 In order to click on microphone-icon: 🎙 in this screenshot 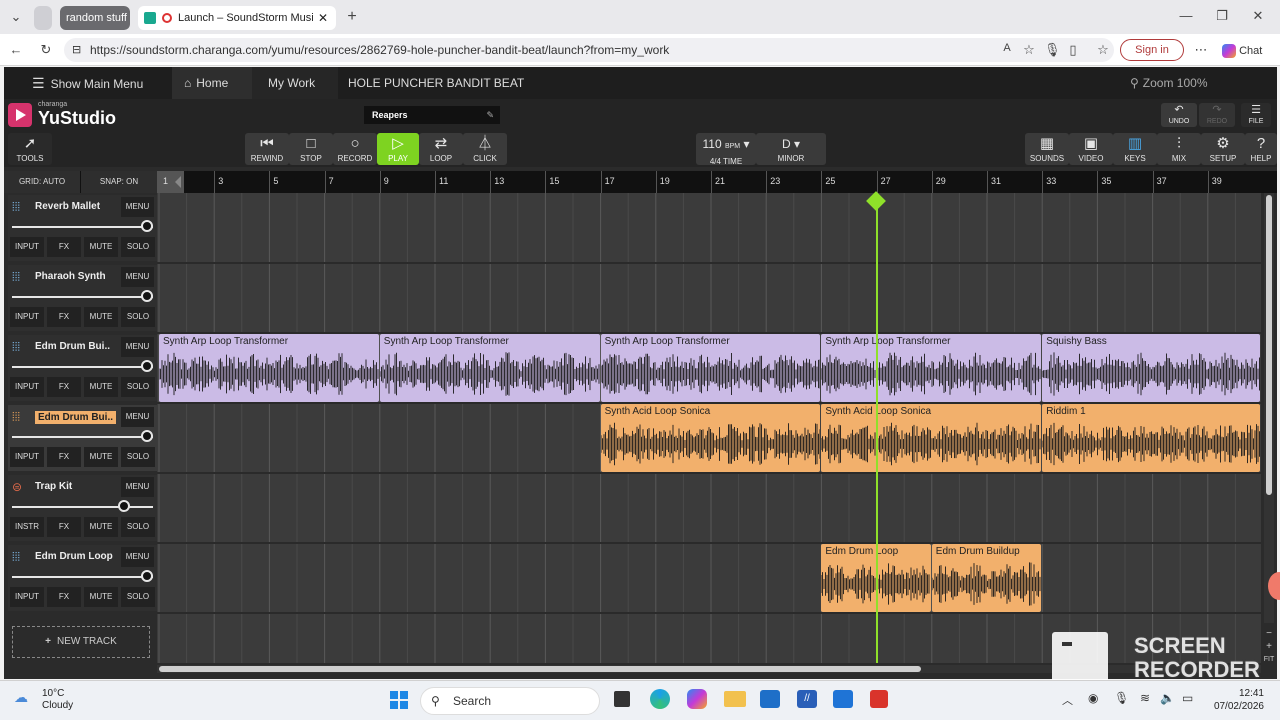, I will do `click(1052, 49)`.